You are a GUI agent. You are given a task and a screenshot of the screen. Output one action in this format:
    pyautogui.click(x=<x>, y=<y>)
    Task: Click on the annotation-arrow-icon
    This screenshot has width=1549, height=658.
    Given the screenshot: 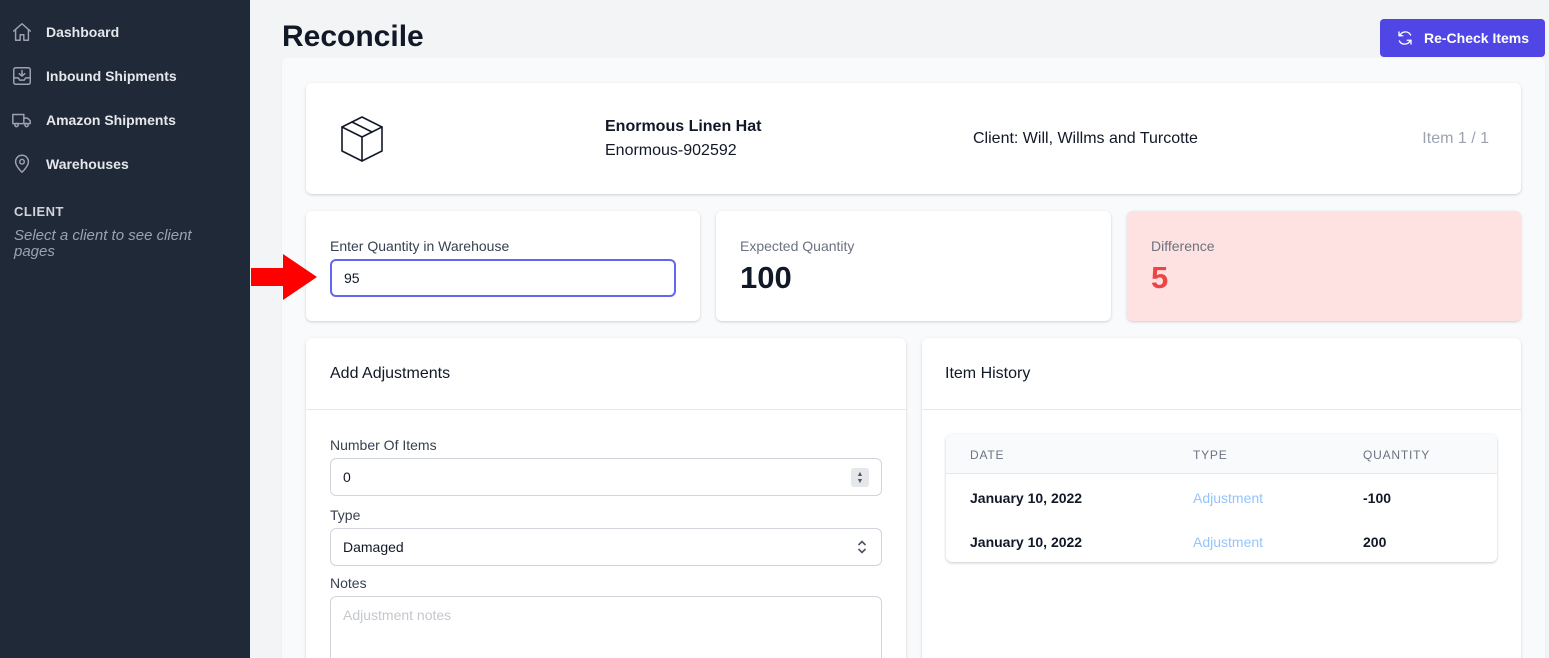 What is the action you would take?
    pyautogui.click(x=284, y=277)
    